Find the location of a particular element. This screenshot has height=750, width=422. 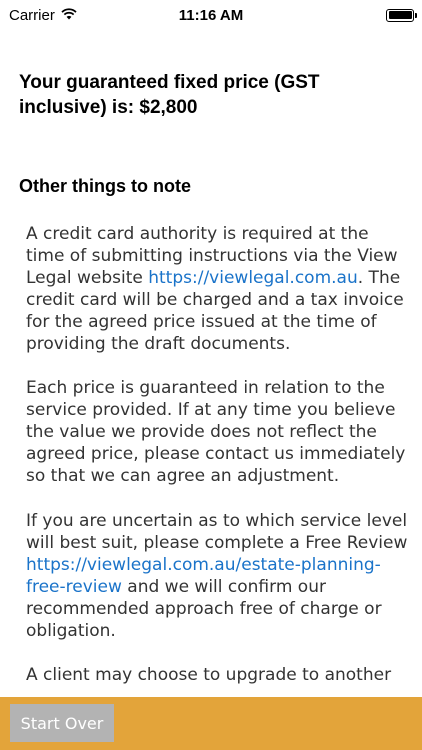

other-notes-heading: Other things to note is located at coordinates (105, 186).